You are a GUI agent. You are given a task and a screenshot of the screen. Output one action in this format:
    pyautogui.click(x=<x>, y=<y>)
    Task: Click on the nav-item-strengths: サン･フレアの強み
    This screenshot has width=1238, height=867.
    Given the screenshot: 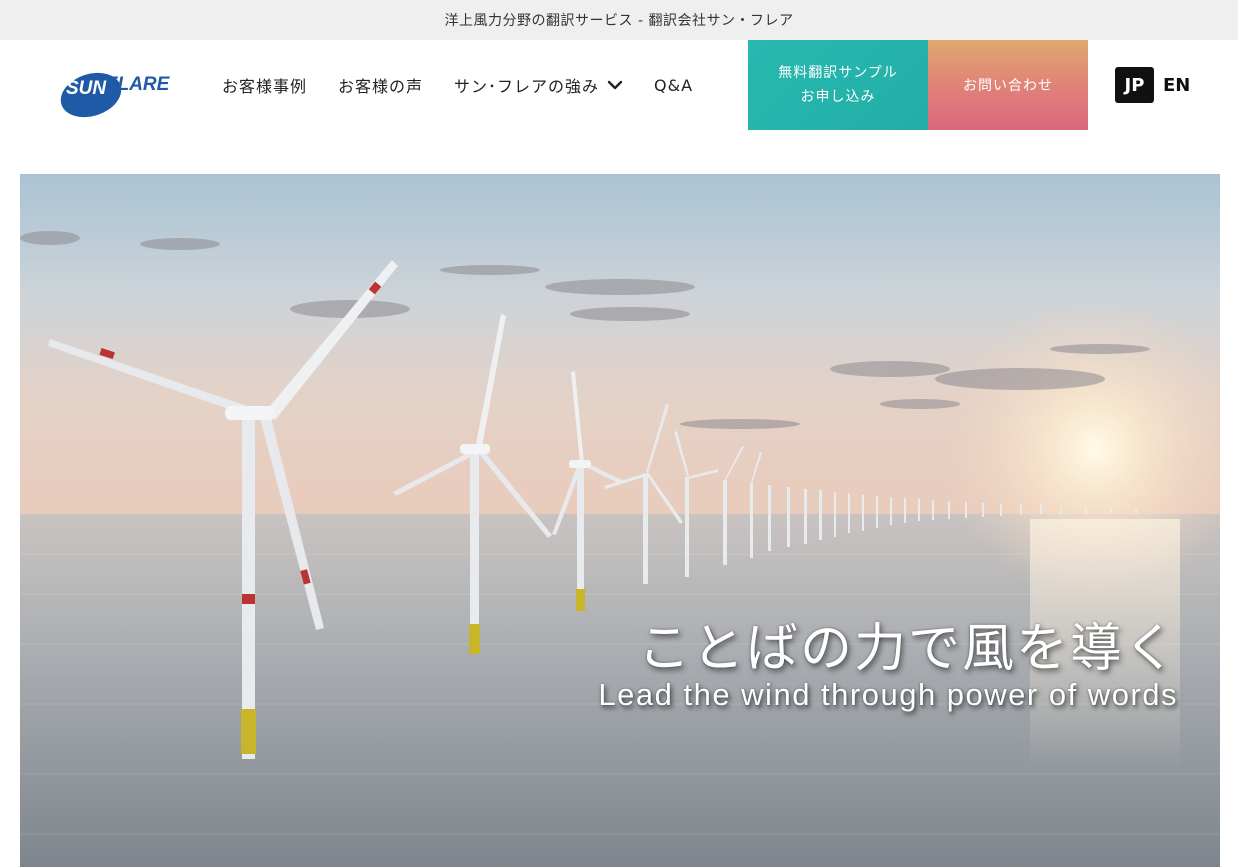 What is the action you would take?
    pyautogui.click(x=538, y=85)
    